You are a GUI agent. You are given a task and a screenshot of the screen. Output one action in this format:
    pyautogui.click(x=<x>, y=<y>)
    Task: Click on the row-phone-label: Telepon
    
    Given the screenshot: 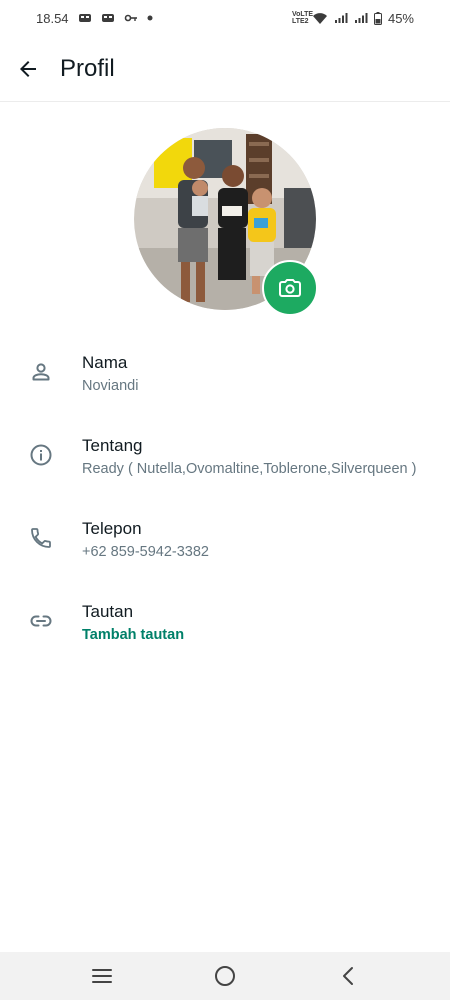 What is the action you would take?
    pyautogui.click(x=112, y=528)
    